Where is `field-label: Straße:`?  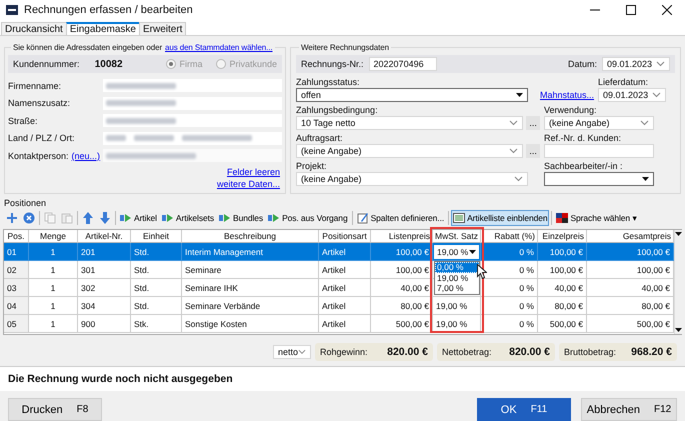 field-label: Straße: is located at coordinates (23, 121).